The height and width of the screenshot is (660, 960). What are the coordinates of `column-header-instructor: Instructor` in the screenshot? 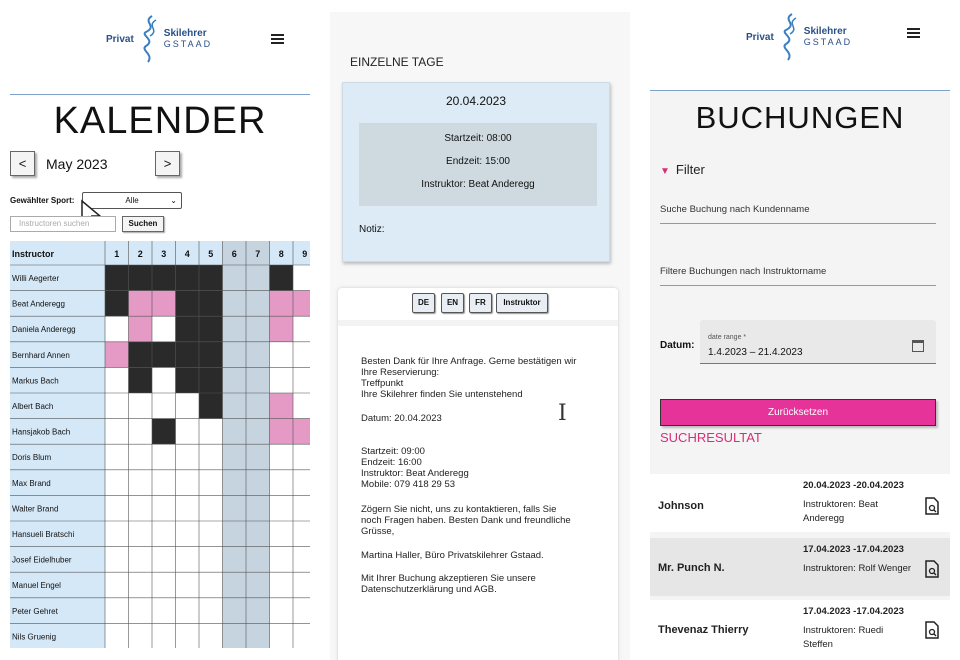 It's located at (33, 254).